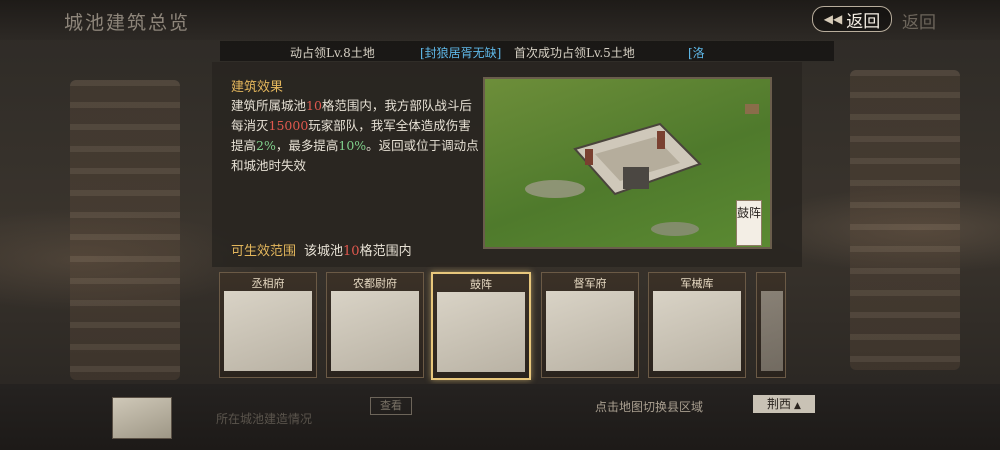 The image size is (1000, 450). What do you see at coordinates (125, 230) in the screenshot?
I see `watchtower-left-decor` at bounding box center [125, 230].